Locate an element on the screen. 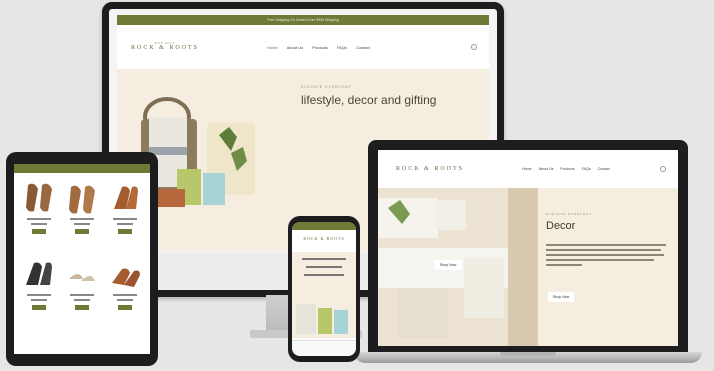  phone-promo-bar is located at coordinates (324, 226).